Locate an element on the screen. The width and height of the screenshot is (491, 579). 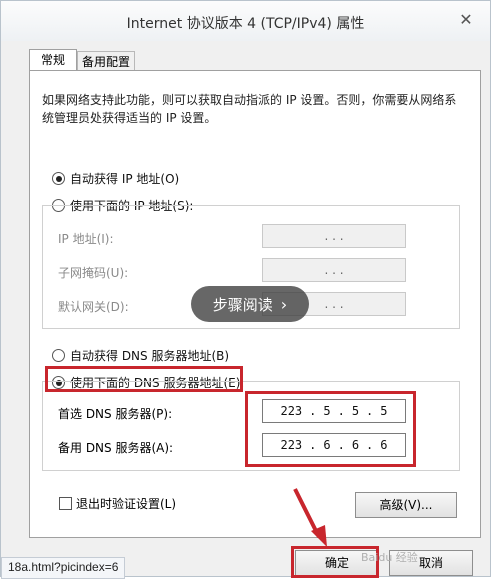
overlay-text: 步骤阅读 is located at coordinates (242, 304).